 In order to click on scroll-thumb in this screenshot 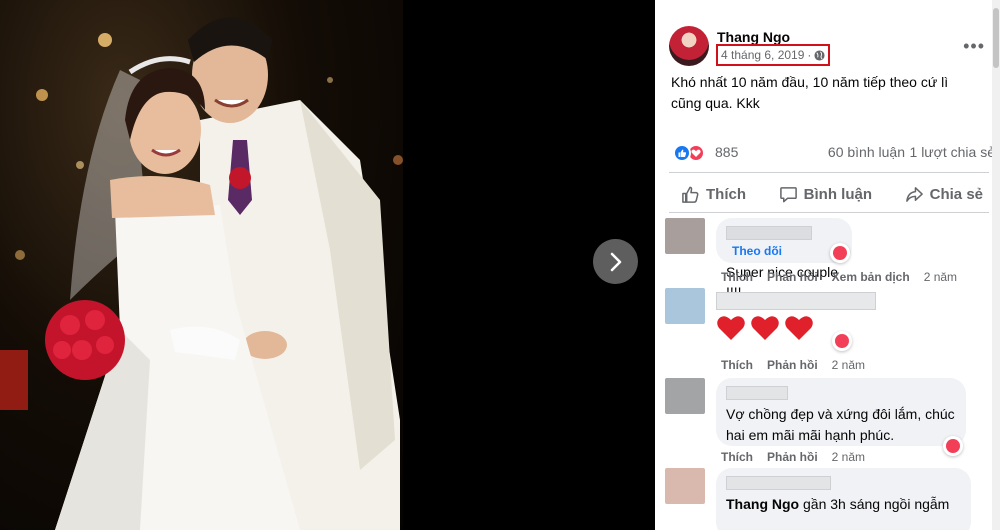, I will do `click(996, 38)`.